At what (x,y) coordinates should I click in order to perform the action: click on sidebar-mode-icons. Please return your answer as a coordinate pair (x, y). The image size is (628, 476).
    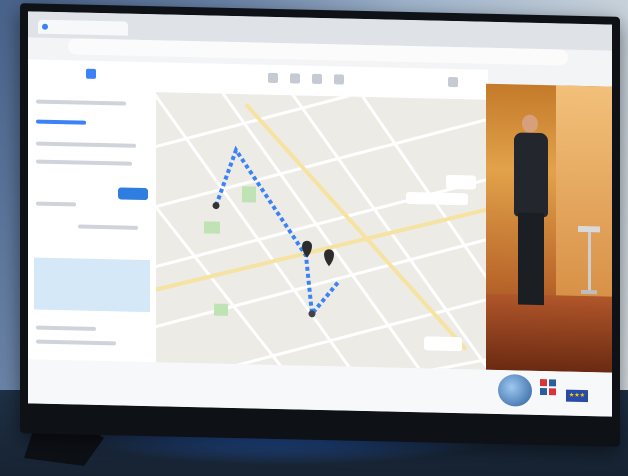
    Looking at the image, I should click on (61, 122).